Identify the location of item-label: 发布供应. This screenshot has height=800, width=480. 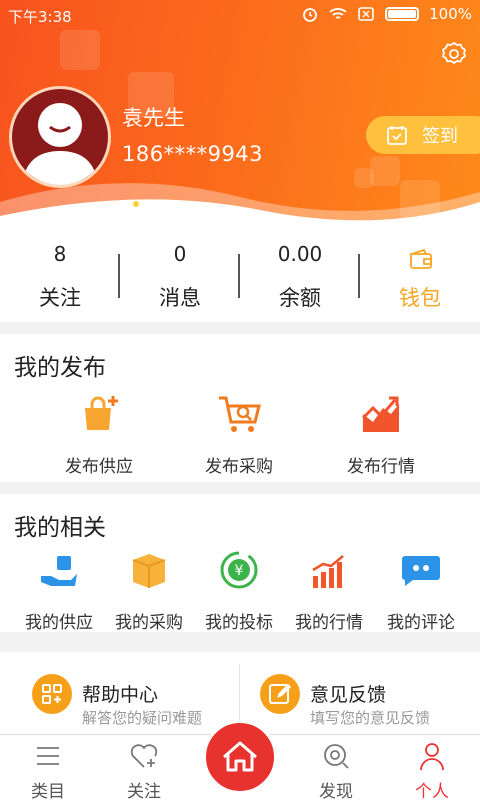
(99, 467).